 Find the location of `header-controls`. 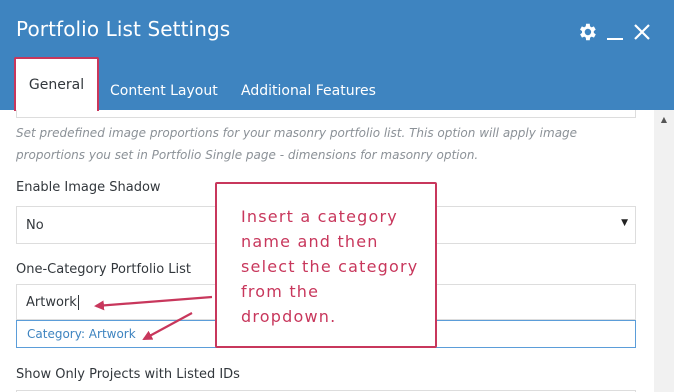

header-controls is located at coordinates (614, 32).